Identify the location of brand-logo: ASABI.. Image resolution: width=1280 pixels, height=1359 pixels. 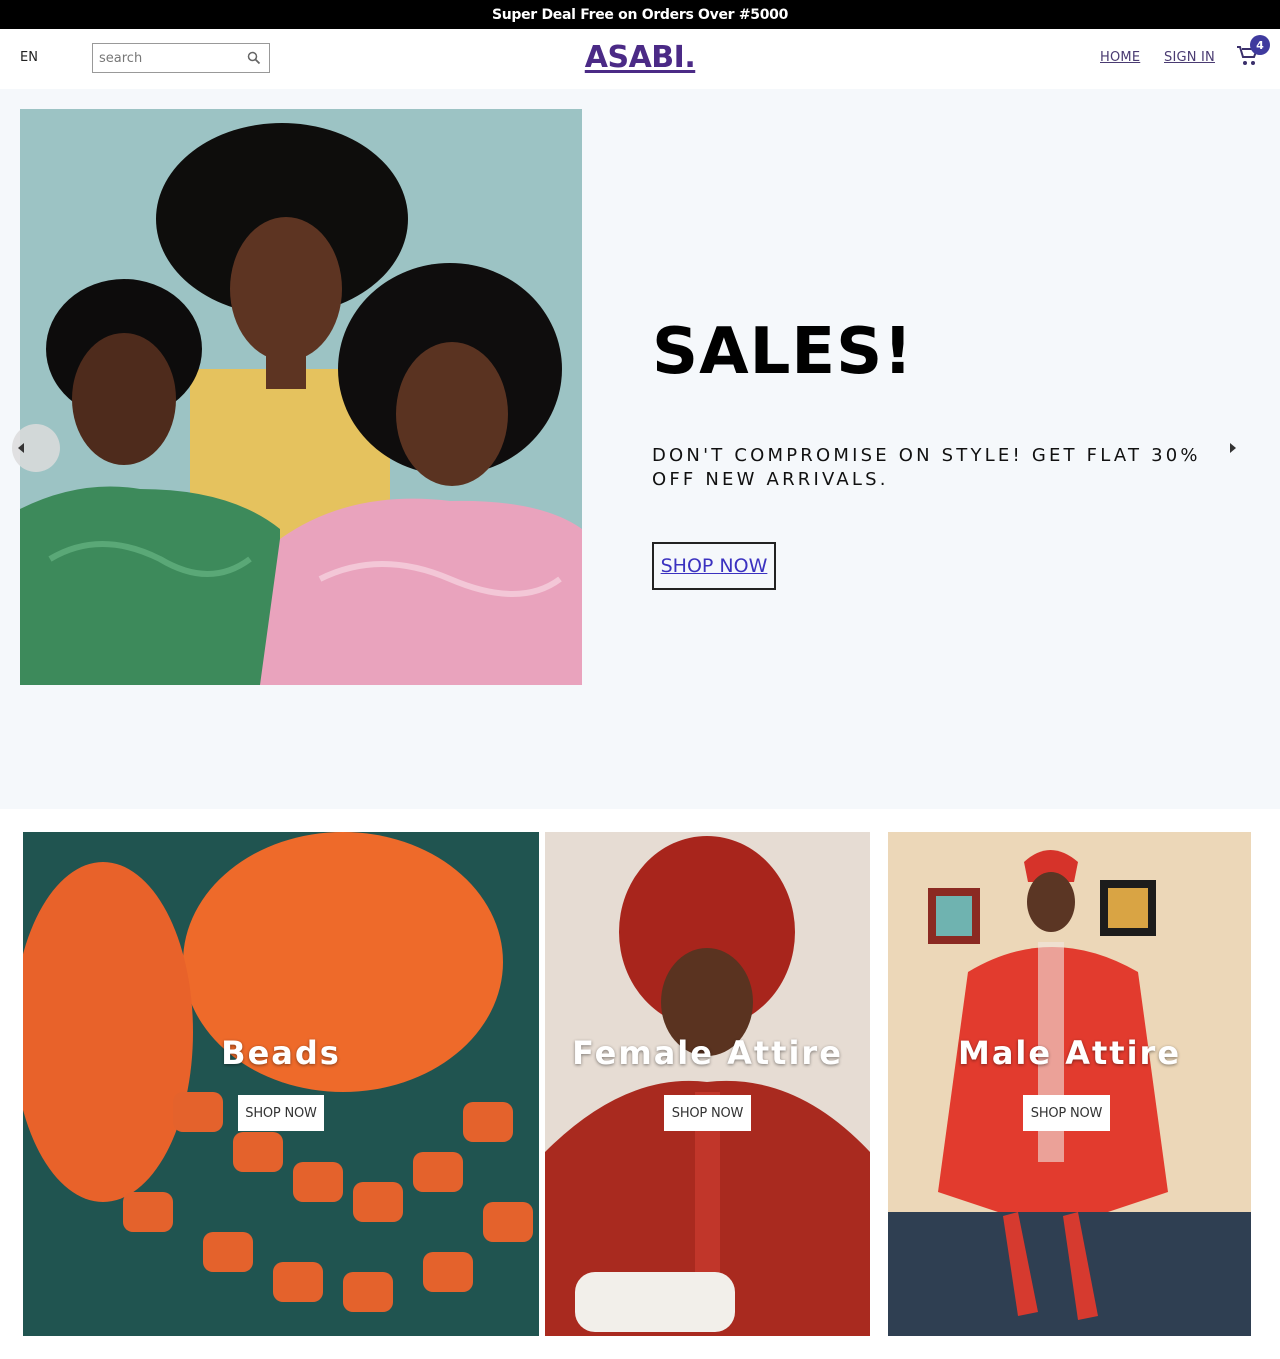
(640, 57).